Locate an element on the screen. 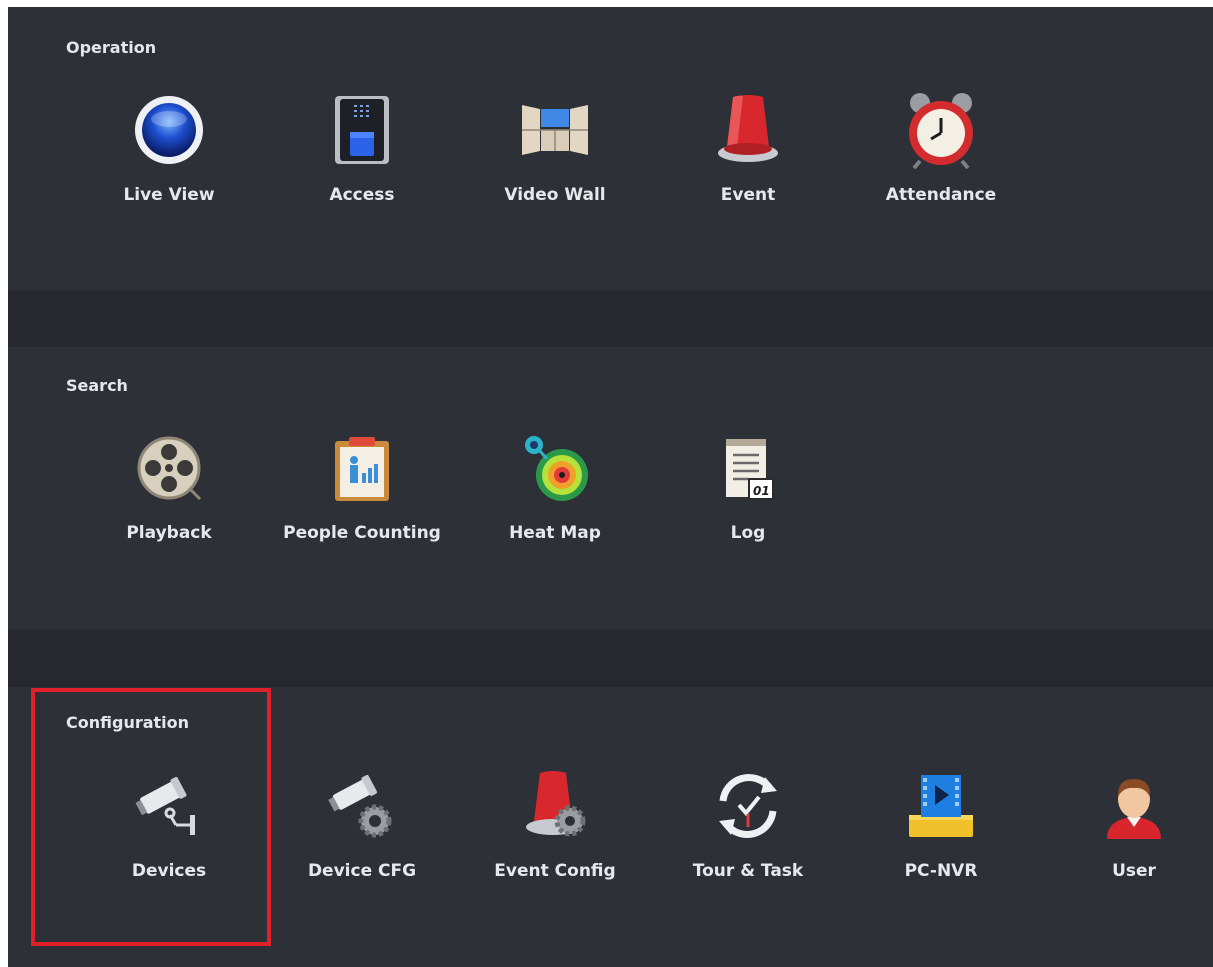 The height and width of the screenshot is (967, 1213). live-view-icon is located at coordinates (169, 130).